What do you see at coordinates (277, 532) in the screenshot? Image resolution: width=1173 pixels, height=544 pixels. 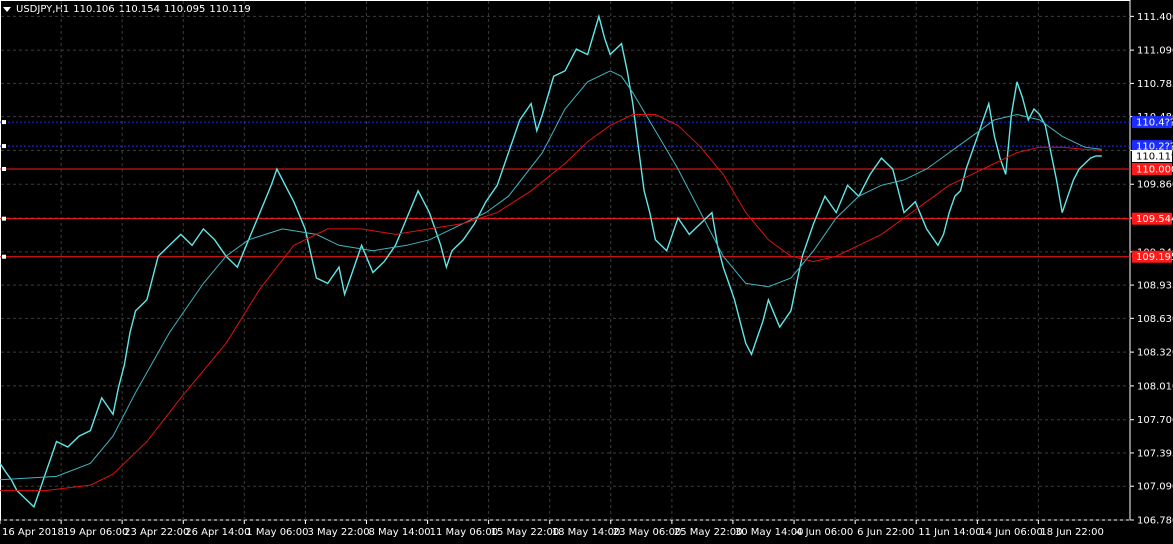 I see `x-tick-label: 1 May 06:00` at bounding box center [277, 532].